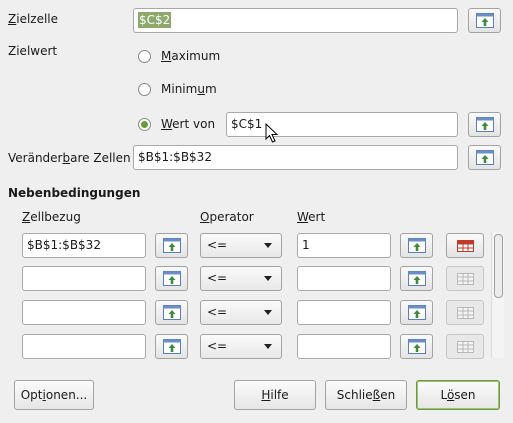  I want to click on constraint-4-cell-ref-shrink-button, so click(171, 346).